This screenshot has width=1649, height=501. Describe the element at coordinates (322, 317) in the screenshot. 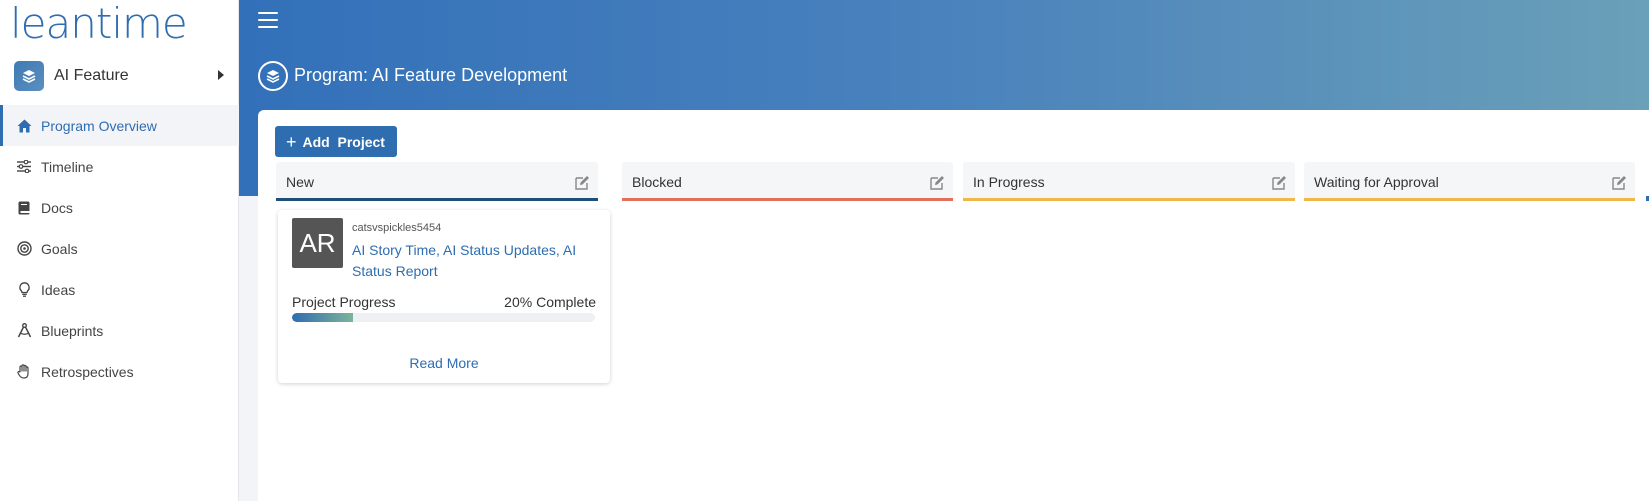

I see `progress-bar-fill` at that location.